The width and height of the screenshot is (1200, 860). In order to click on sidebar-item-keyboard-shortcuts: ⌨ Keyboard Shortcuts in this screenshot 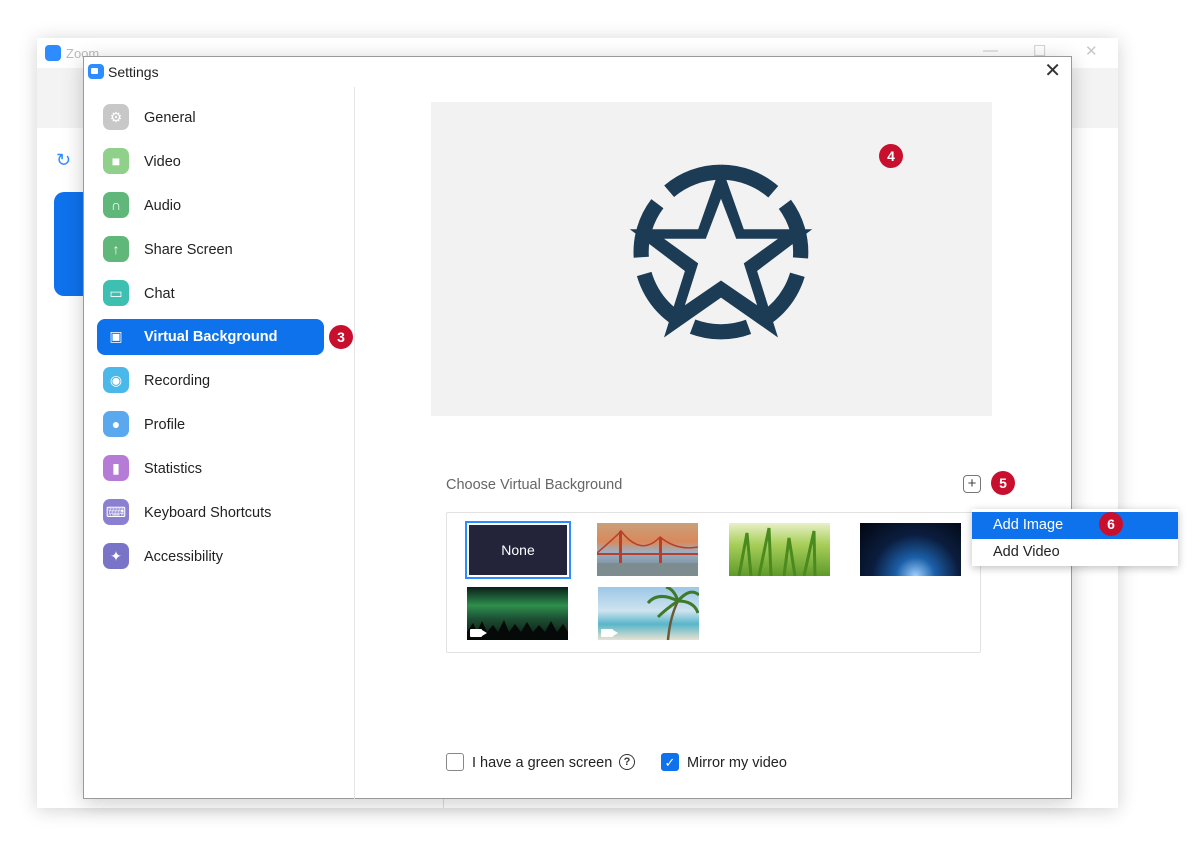, I will do `click(210, 513)`.